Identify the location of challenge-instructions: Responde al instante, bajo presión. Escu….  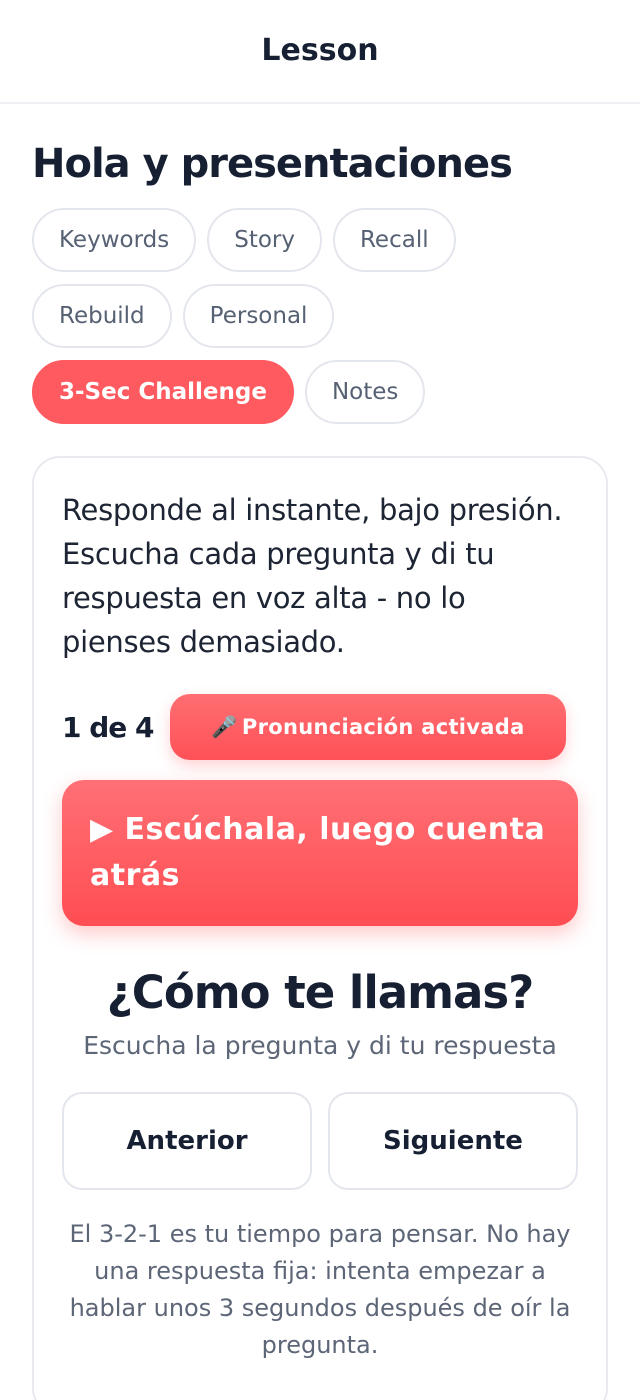
(312, 576).